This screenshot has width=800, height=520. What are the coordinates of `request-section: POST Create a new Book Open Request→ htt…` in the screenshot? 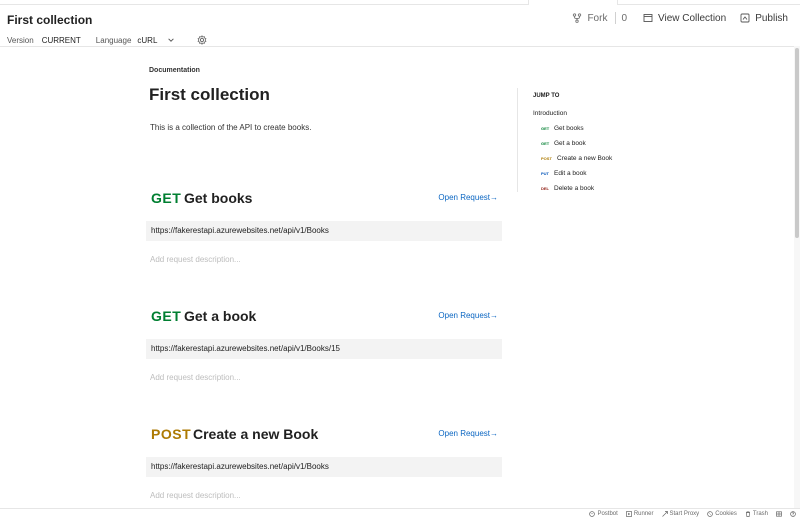 It's located at (324, 466).